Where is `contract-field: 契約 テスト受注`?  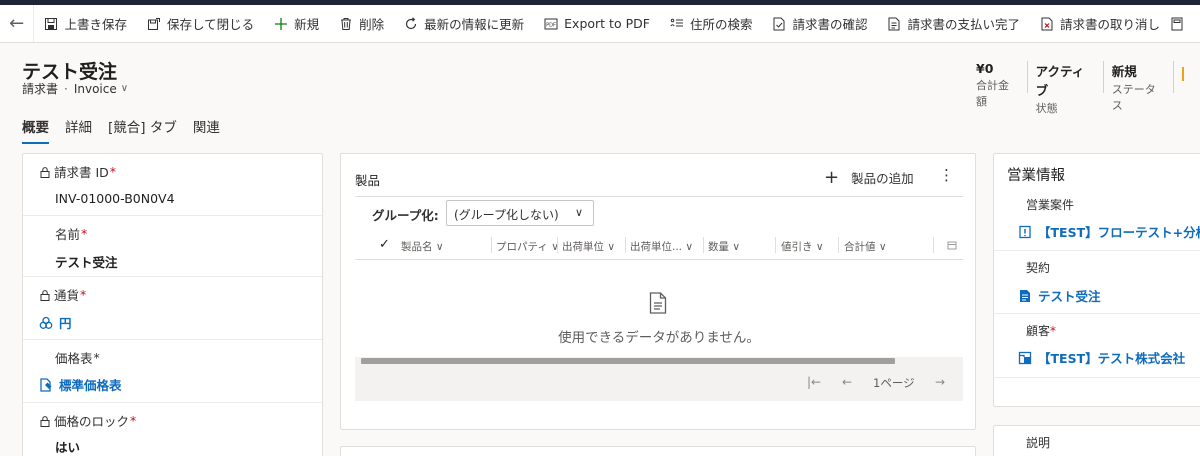
contract-field: 契約 テスト受注 is located at coordinates (1097, 282).